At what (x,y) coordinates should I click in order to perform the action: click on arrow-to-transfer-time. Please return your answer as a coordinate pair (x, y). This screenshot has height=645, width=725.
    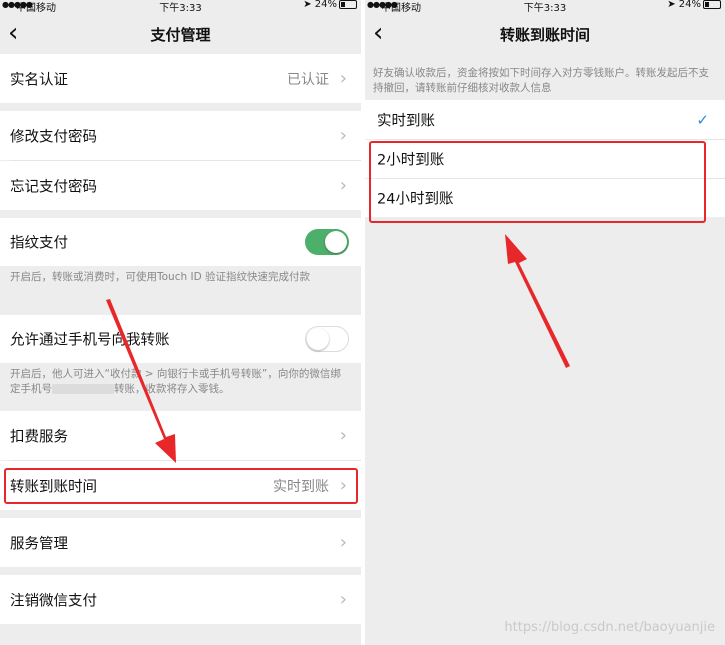
    Looking at the image, I should click on (141, 381).